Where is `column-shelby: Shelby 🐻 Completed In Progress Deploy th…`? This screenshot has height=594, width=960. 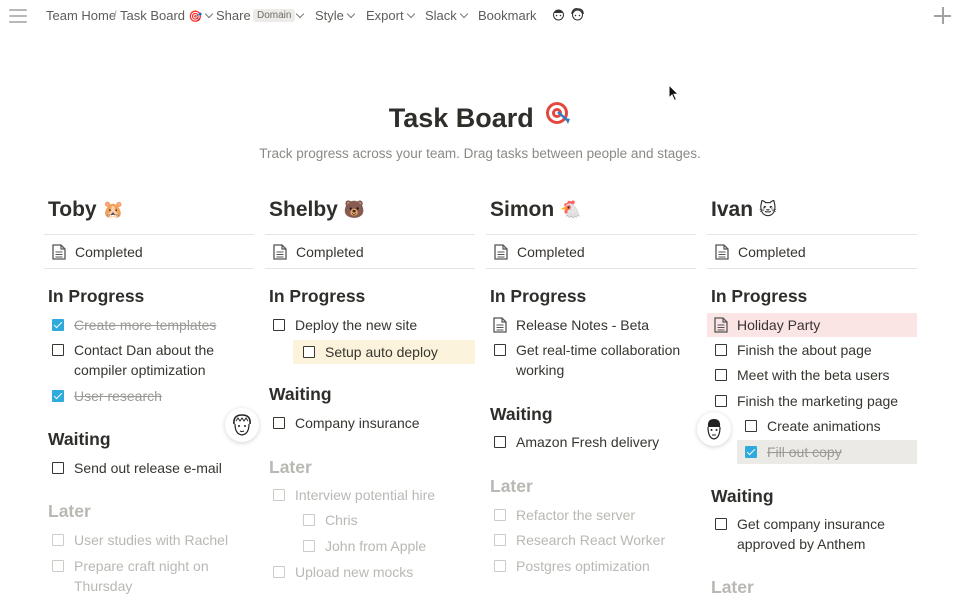
column-shelby: Shelby 🐻 Completed In Progress Deploy th… is located at coordinates (370, 388).